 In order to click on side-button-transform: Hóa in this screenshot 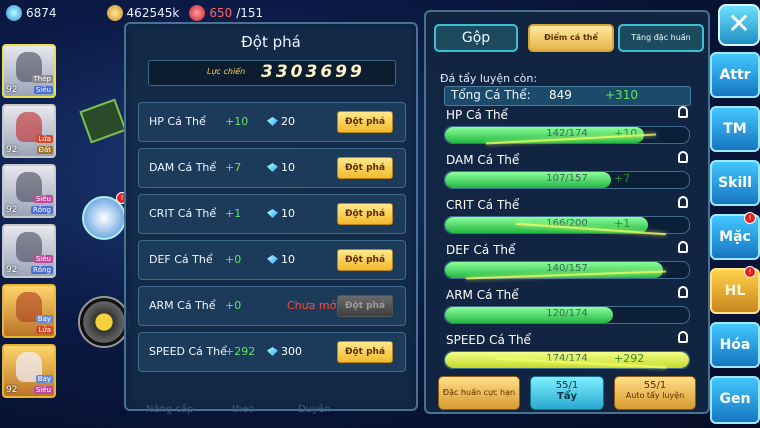, I will do `click(735, 345)`.